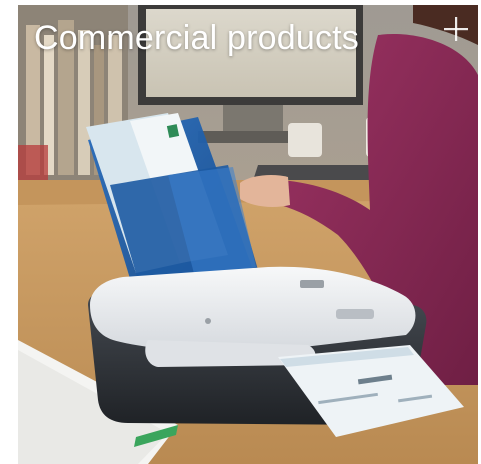 The height and width of the screenshot is (464, 481). I want to click on plus-icon, so click(456, 29).